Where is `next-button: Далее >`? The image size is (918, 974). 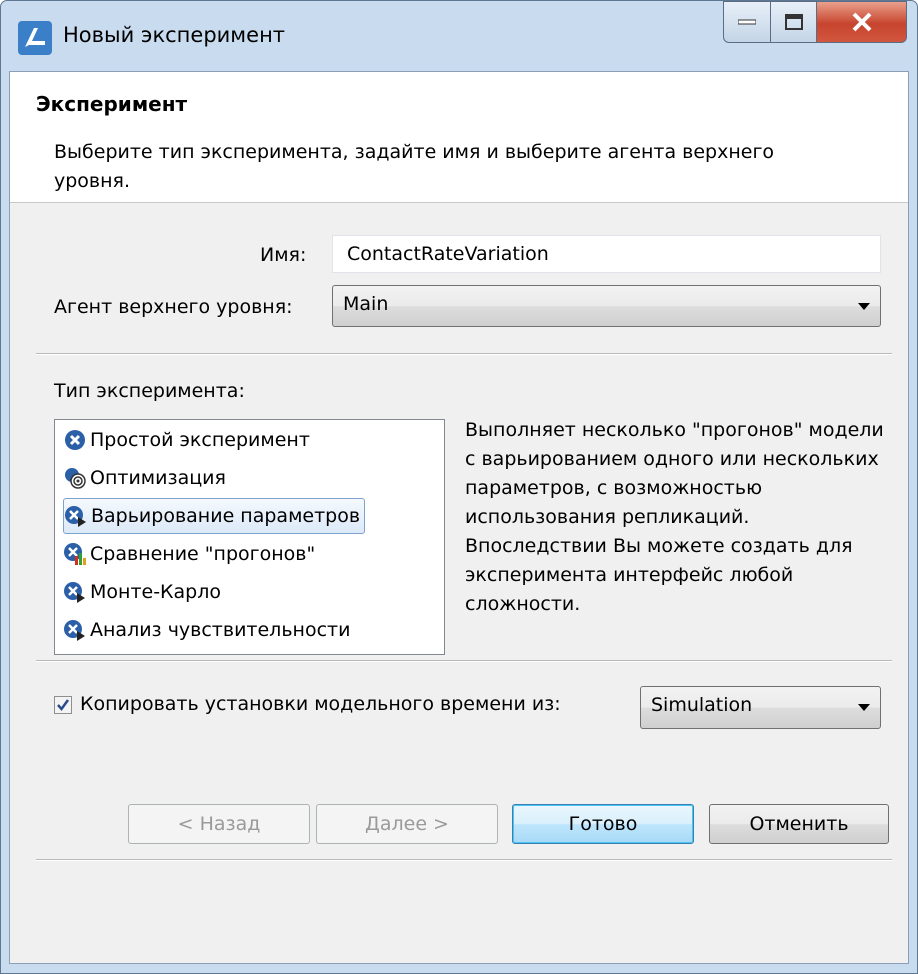 next-button: Далее > is located at coordinates (407, 824).